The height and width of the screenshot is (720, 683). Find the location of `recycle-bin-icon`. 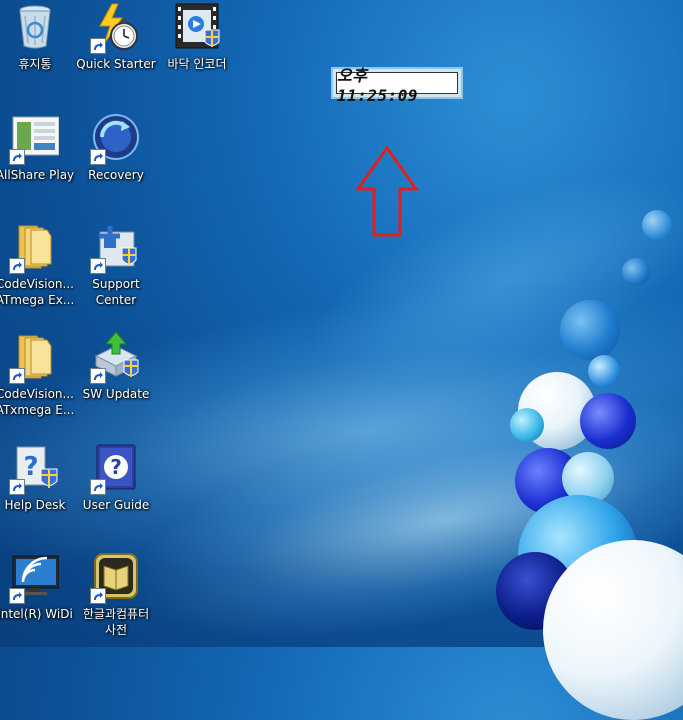

recycle-bin-icon is located at coordinates (35, 26).